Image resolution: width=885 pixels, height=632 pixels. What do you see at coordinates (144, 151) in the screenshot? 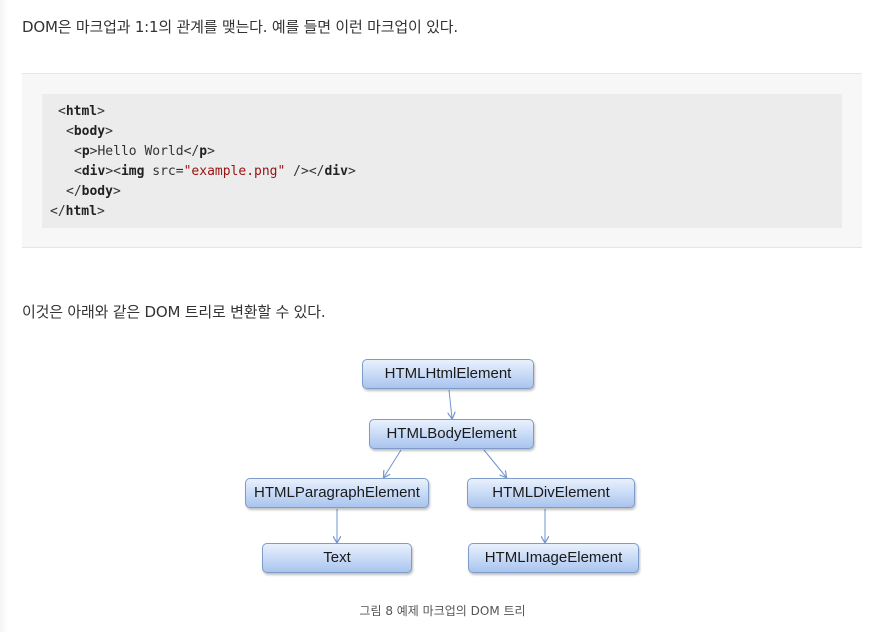
I see `code-line-3: <p>Hello World</p>` at bounding box center [144, 151].